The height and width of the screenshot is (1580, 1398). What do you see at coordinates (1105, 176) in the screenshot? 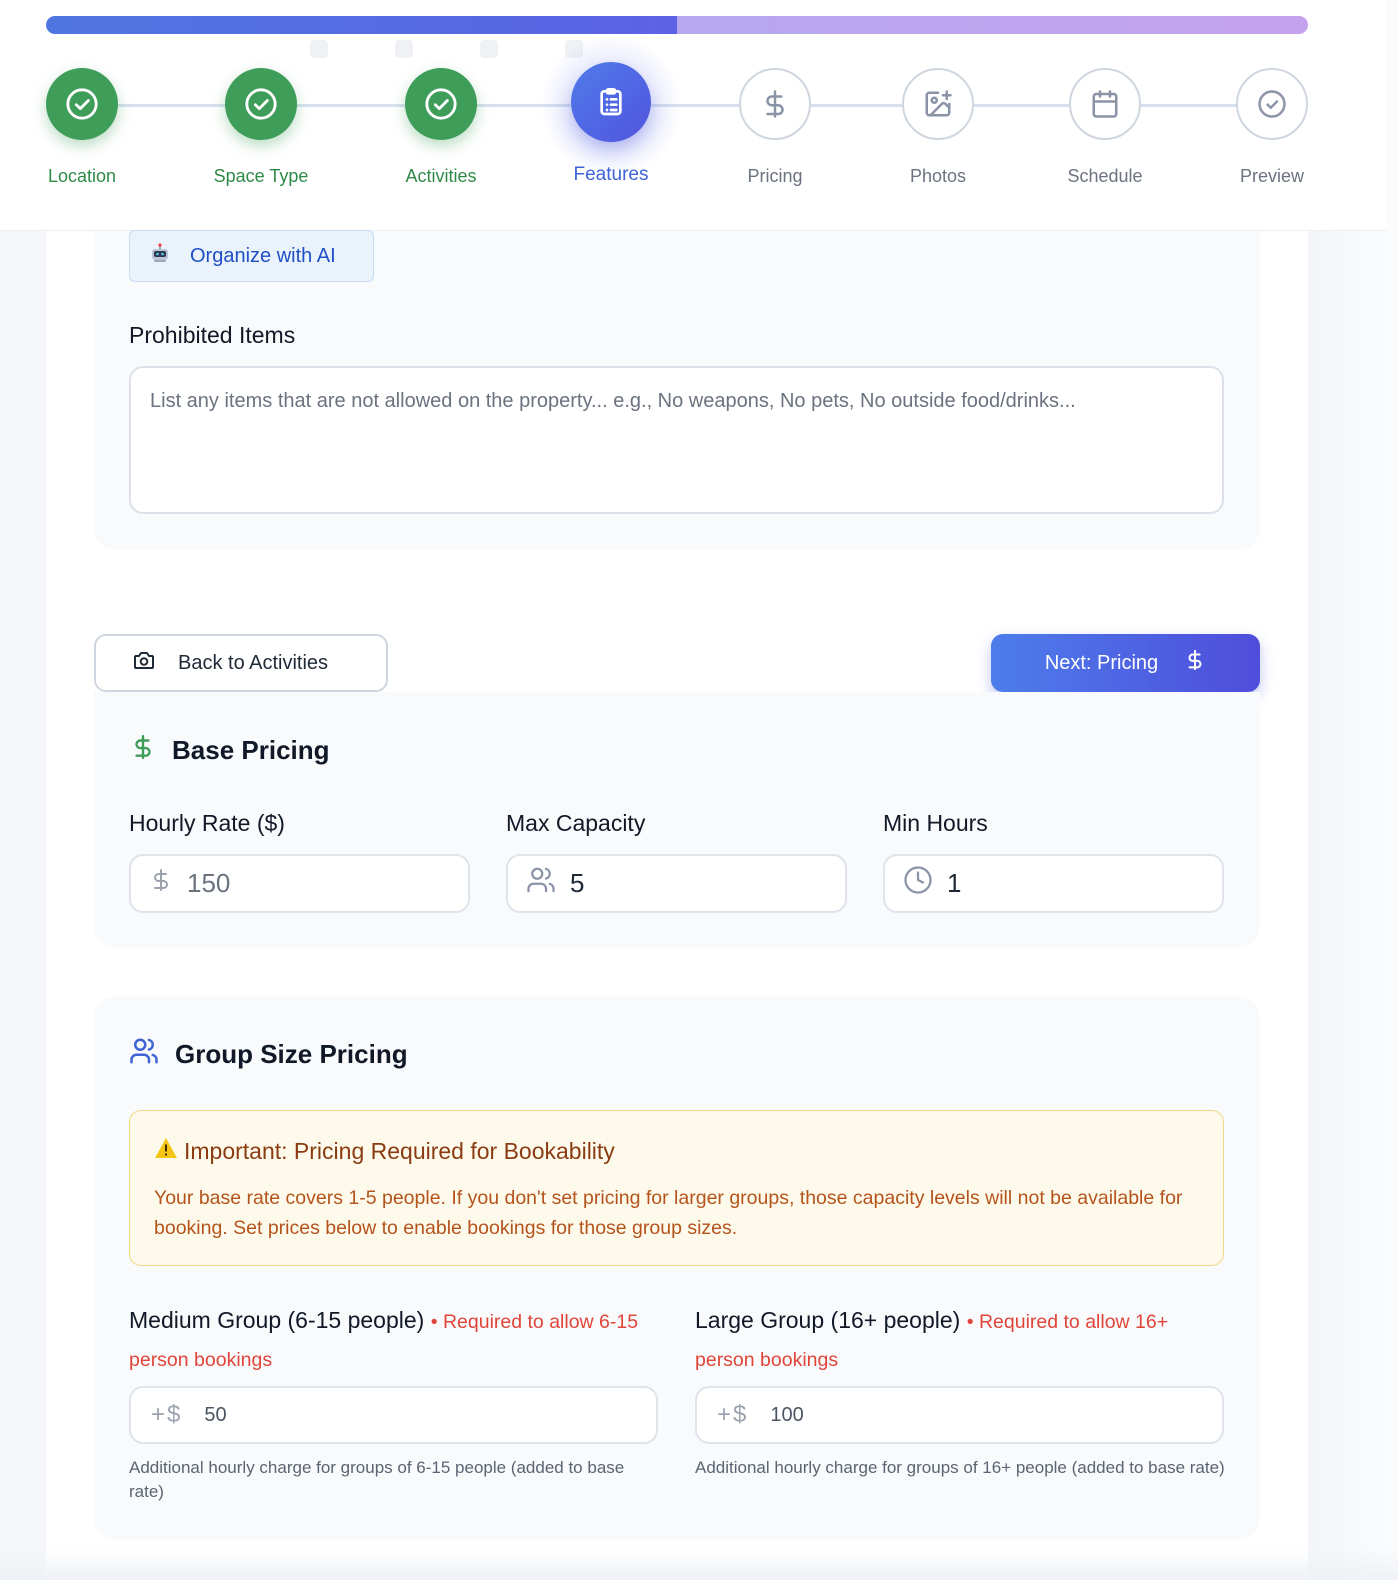
I see `step-label: Schedule` at bounding box center [1105, 176].